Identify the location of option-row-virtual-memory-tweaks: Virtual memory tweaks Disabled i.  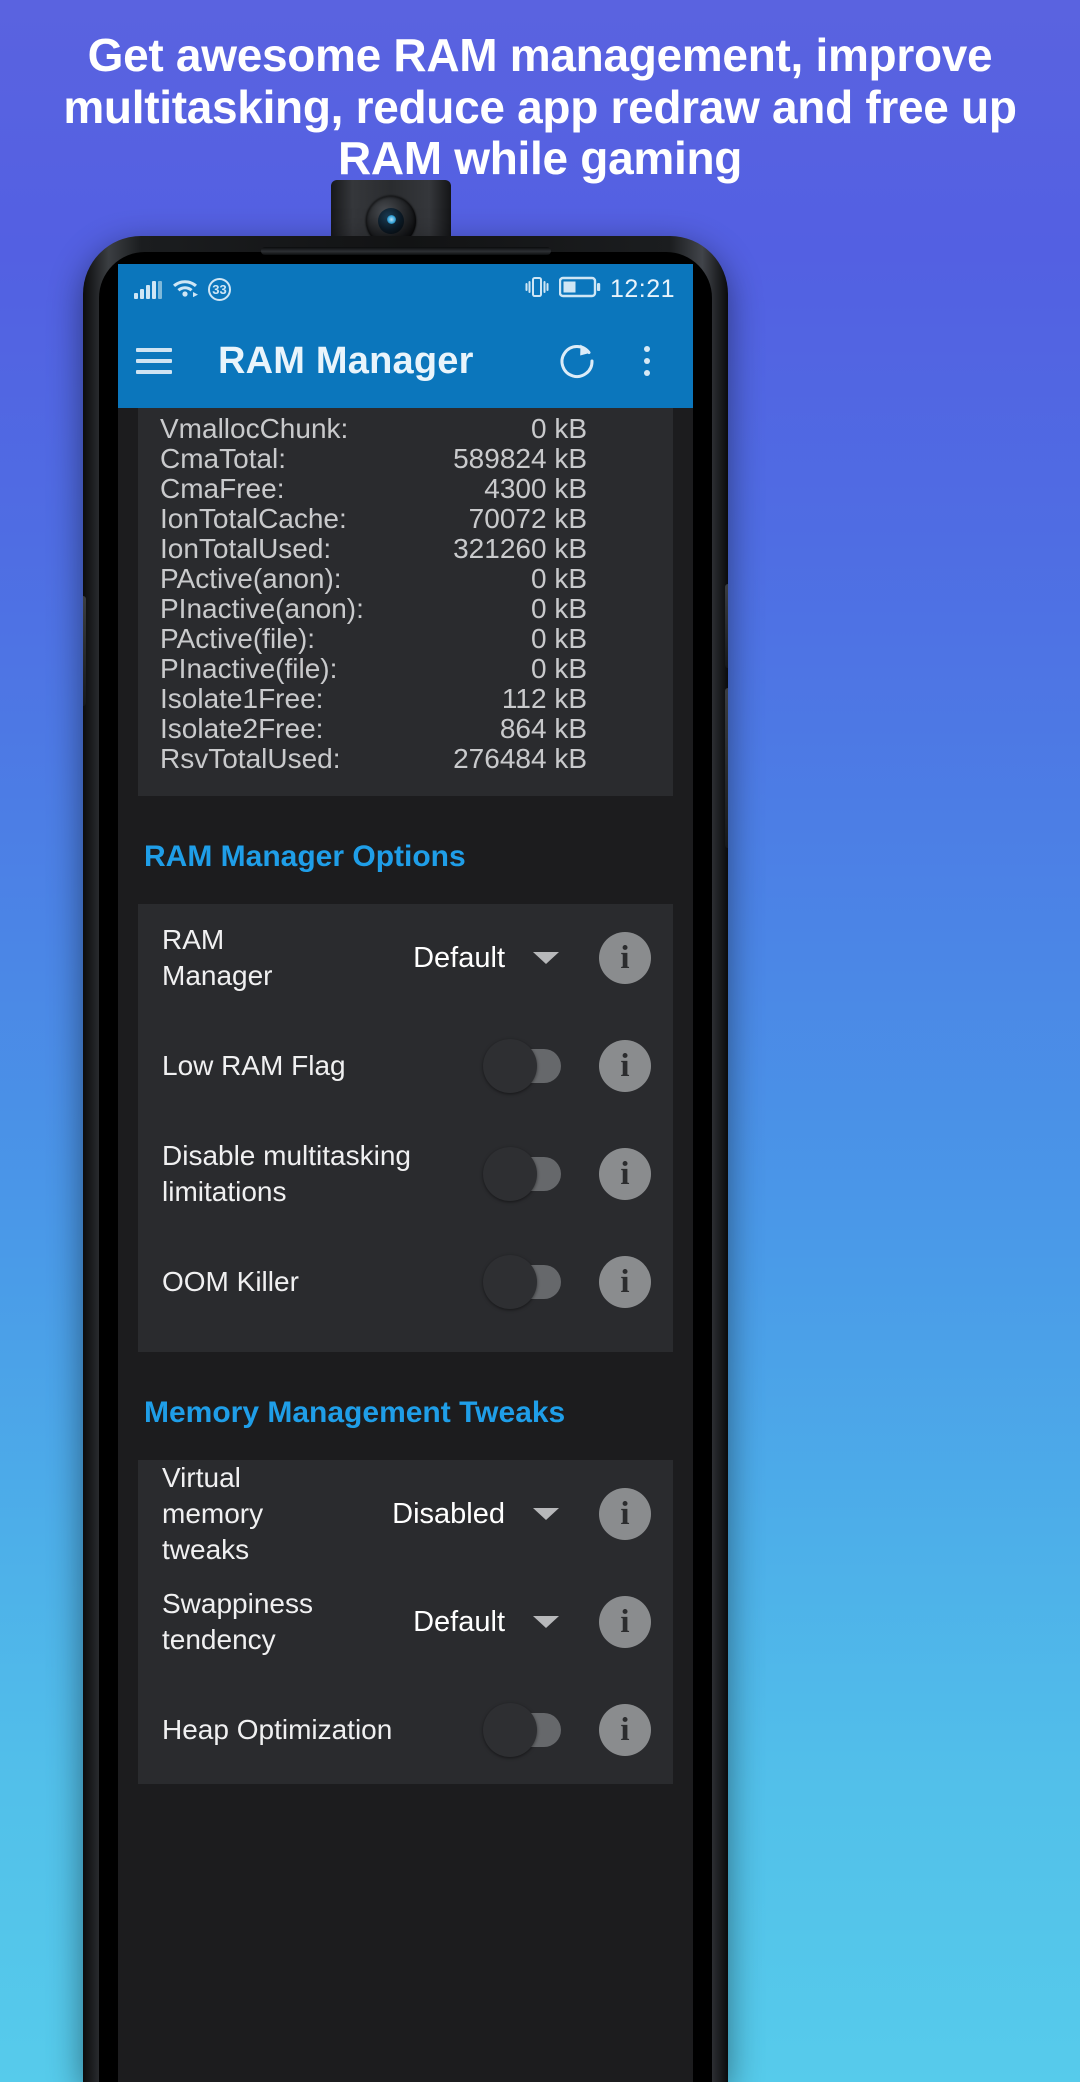
(405, 1514).